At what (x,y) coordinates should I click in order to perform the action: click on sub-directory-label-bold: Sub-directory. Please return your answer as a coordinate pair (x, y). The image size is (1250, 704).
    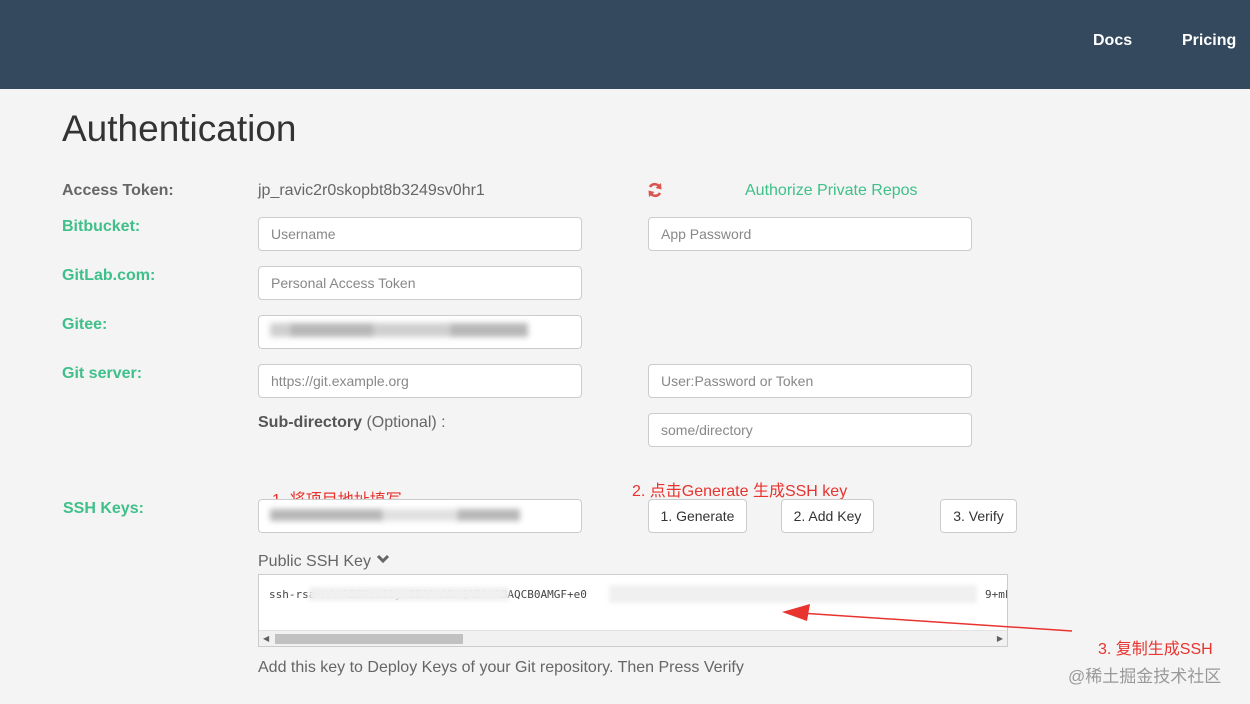
    Looking at the image, I should click on (310, 422).